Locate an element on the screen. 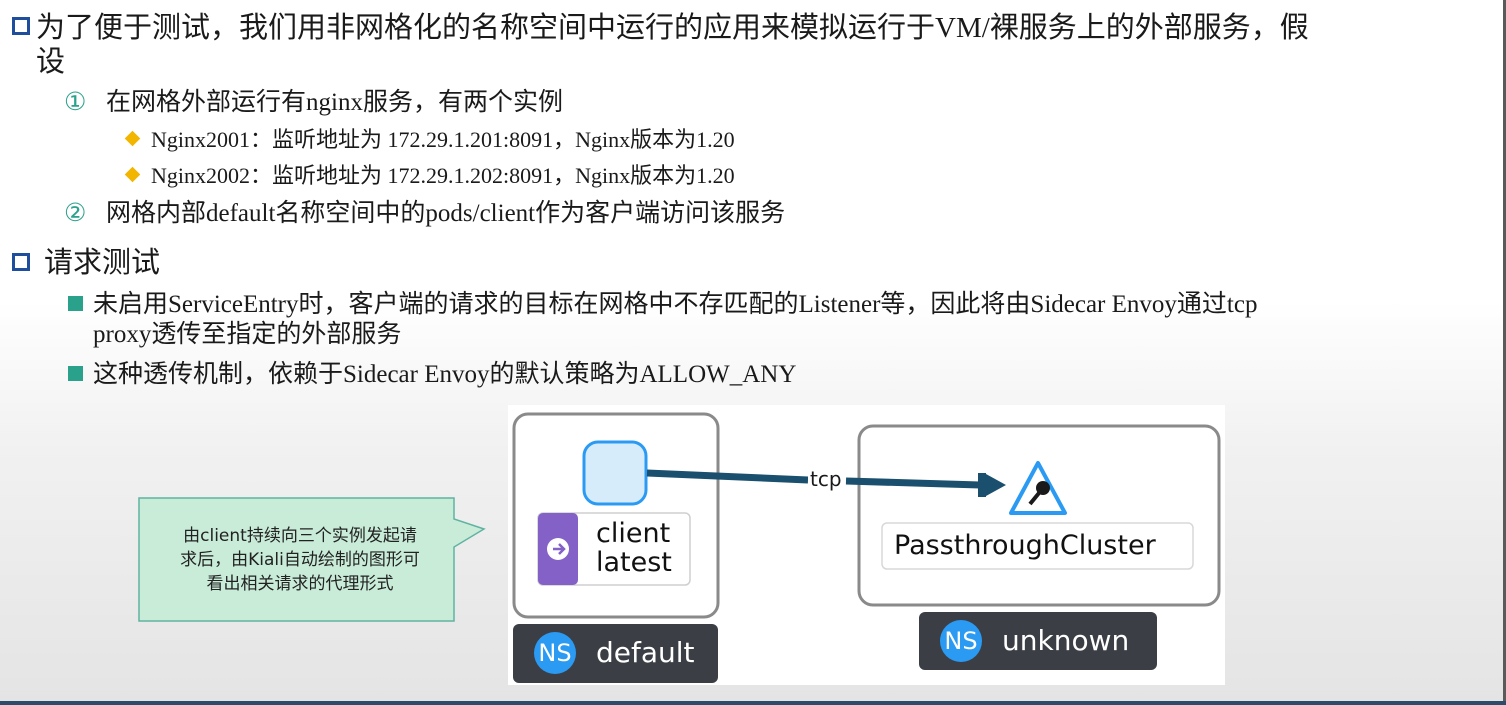 The image size is (1506, 705). passthrough-name: PassthroughCluster is located at coordinates (1025, 545).